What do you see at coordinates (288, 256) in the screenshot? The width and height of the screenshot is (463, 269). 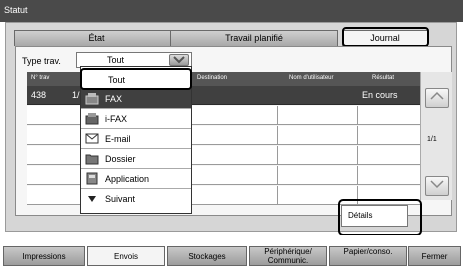 I see `tab-peripherique-communic: Périphérique/ Communic.` at bounding box center [288, 256].